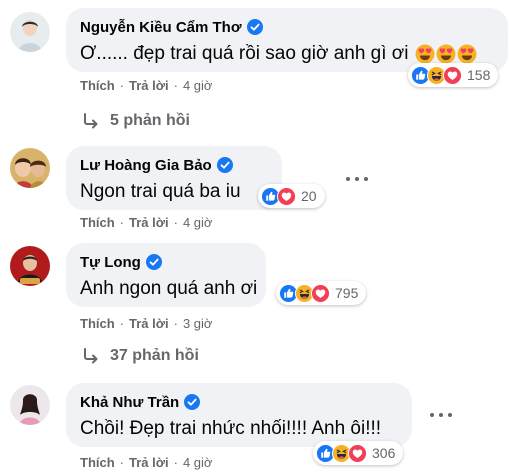 Image resolution: width=509 pixels, height=473 pixels. I want to click on comment-timestamp: 3 giờ, so click(198, 323).